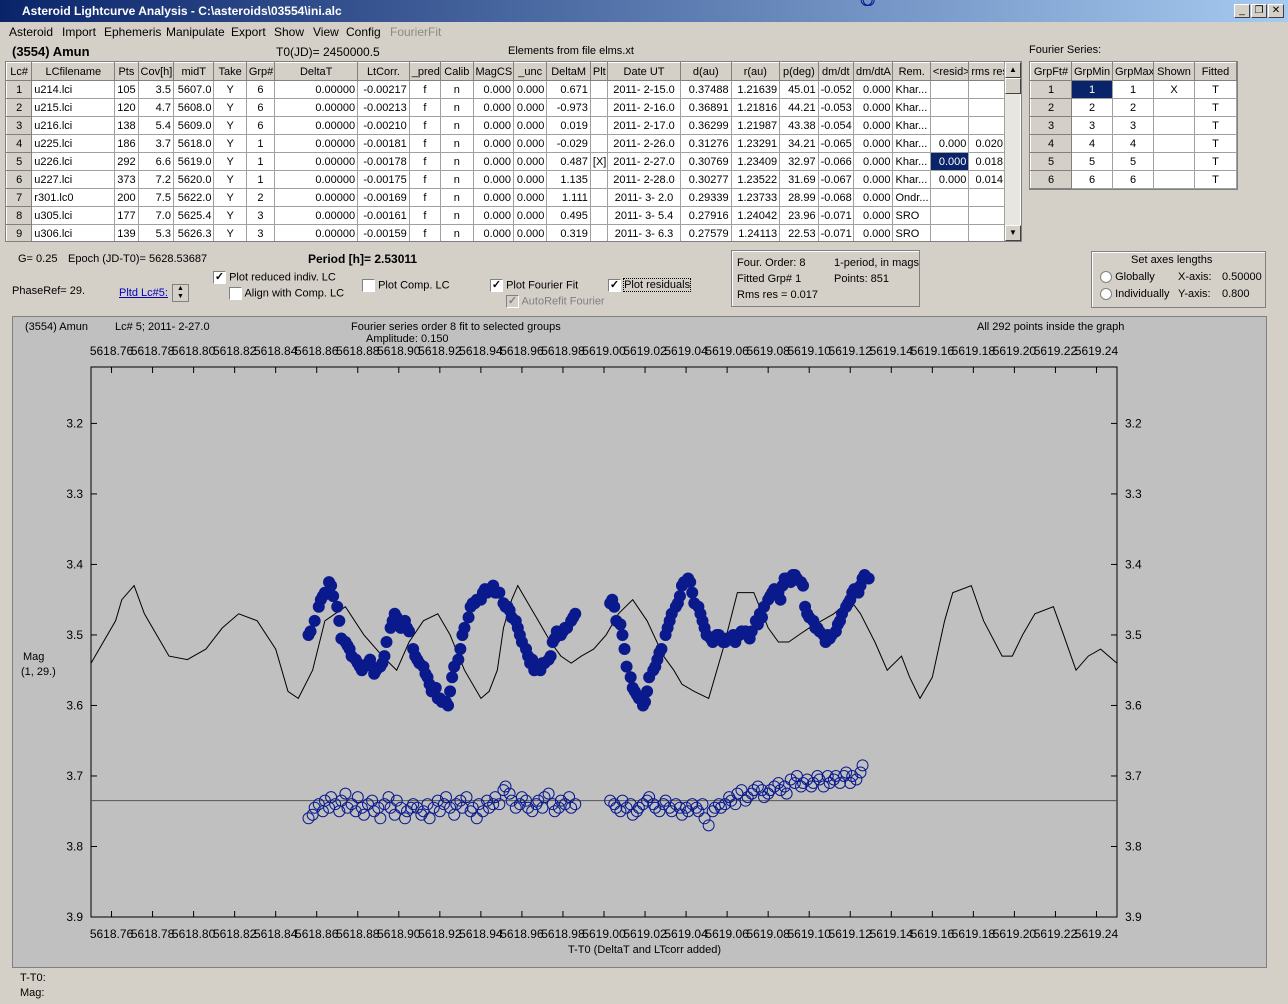 This screenshot has height=1004, width=1288. I want to click on x-tick-label-bottom: 5619.02, so click(645, 934).